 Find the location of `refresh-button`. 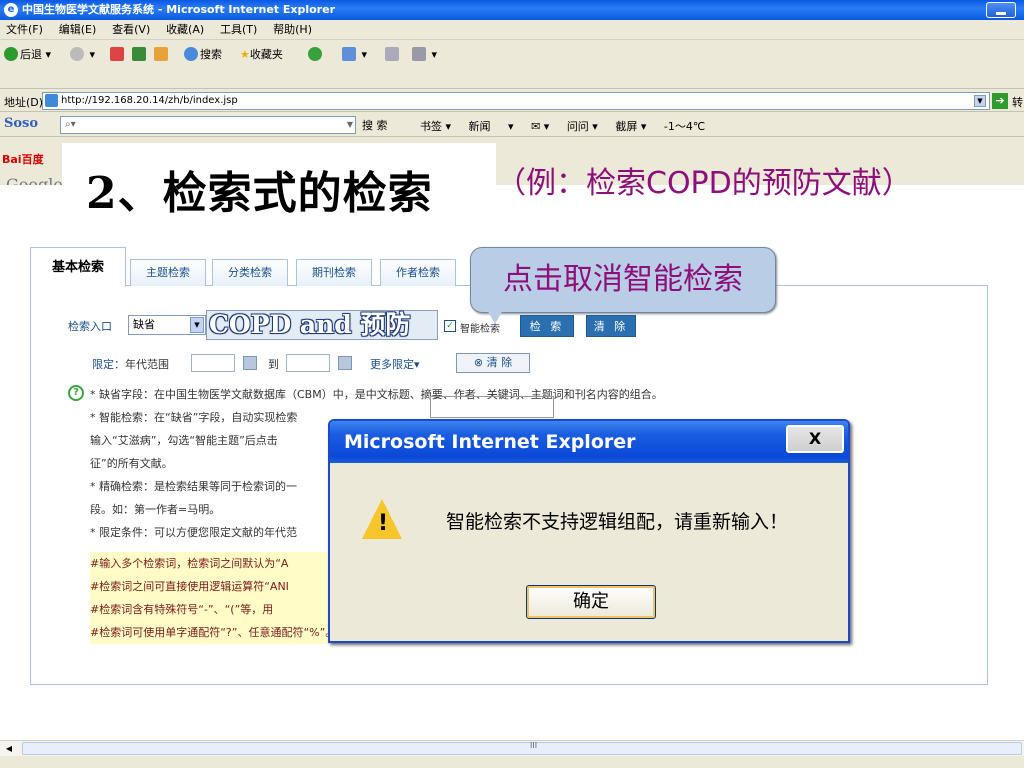

refresh-button is located at coordinates (140, 55).